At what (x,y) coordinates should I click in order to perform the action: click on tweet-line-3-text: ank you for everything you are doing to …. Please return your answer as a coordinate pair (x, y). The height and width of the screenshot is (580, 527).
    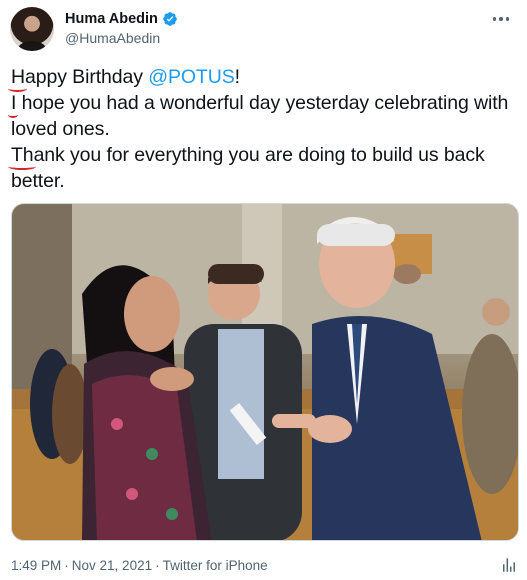
    Looking at the image, I should click on (248, 168).